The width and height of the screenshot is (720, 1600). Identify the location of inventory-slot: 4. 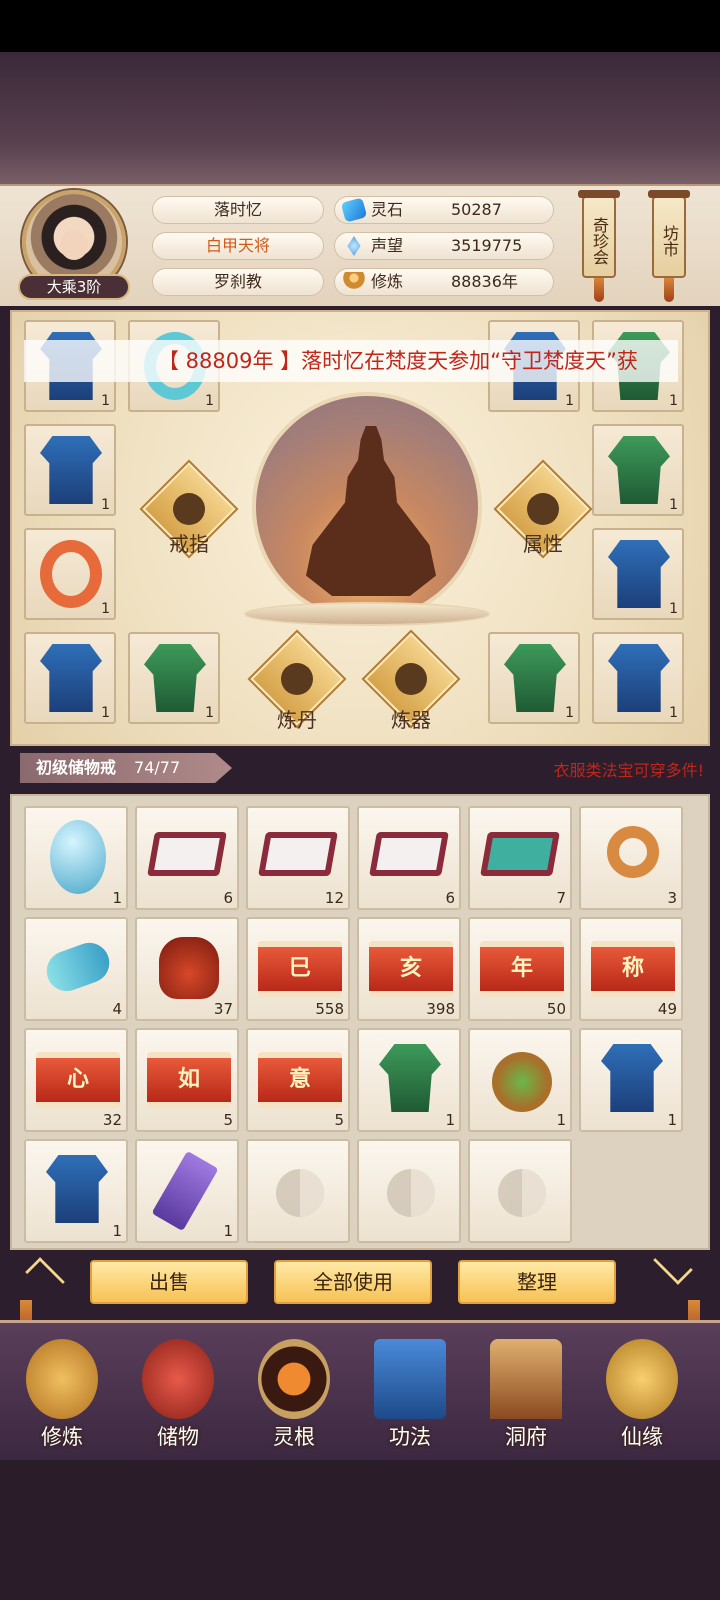
(76, 969).